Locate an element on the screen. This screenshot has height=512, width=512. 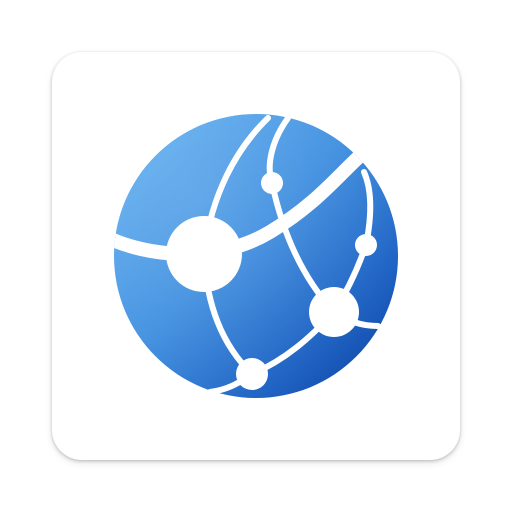
network-node-bottom is located at coordinates (252, 374).